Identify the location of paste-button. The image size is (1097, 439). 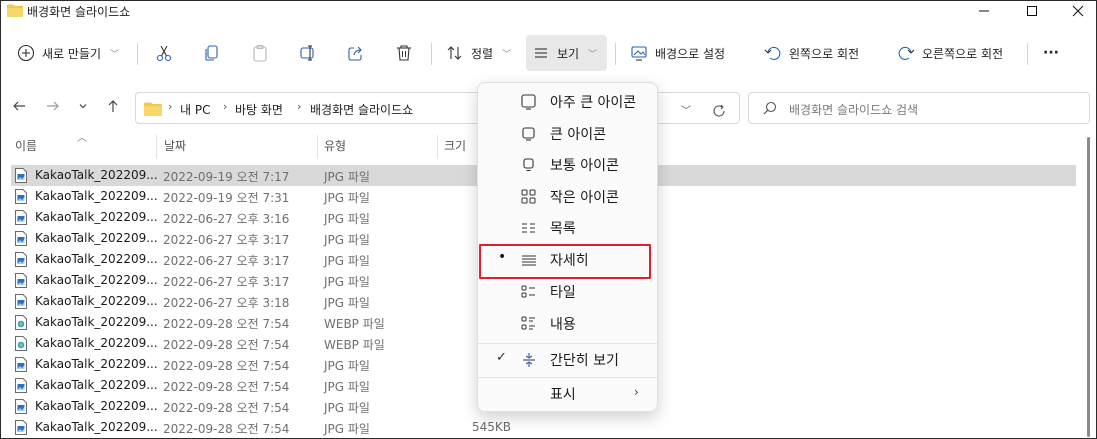
(260, 53).